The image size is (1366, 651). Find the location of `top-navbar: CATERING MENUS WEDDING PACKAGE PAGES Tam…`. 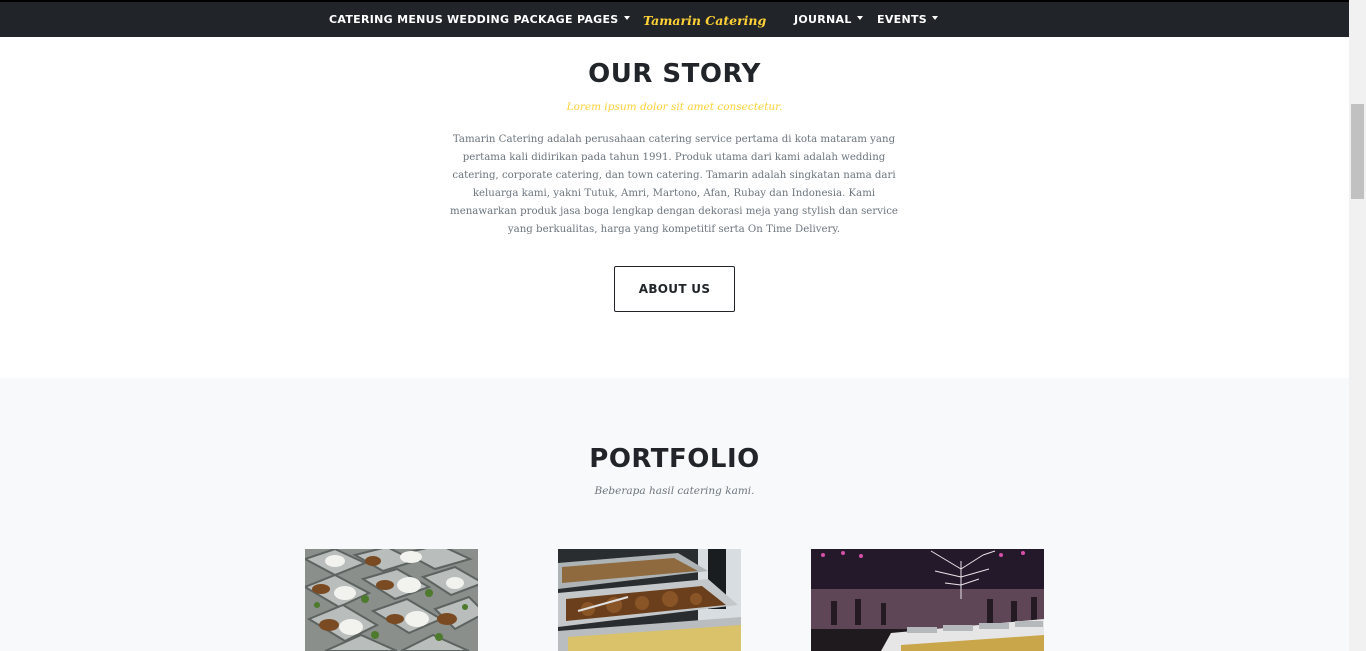

top-navbar: CATERING MENUS WEDDING PACKAGE PAGES Tam… is located at coordinates (674, 18).